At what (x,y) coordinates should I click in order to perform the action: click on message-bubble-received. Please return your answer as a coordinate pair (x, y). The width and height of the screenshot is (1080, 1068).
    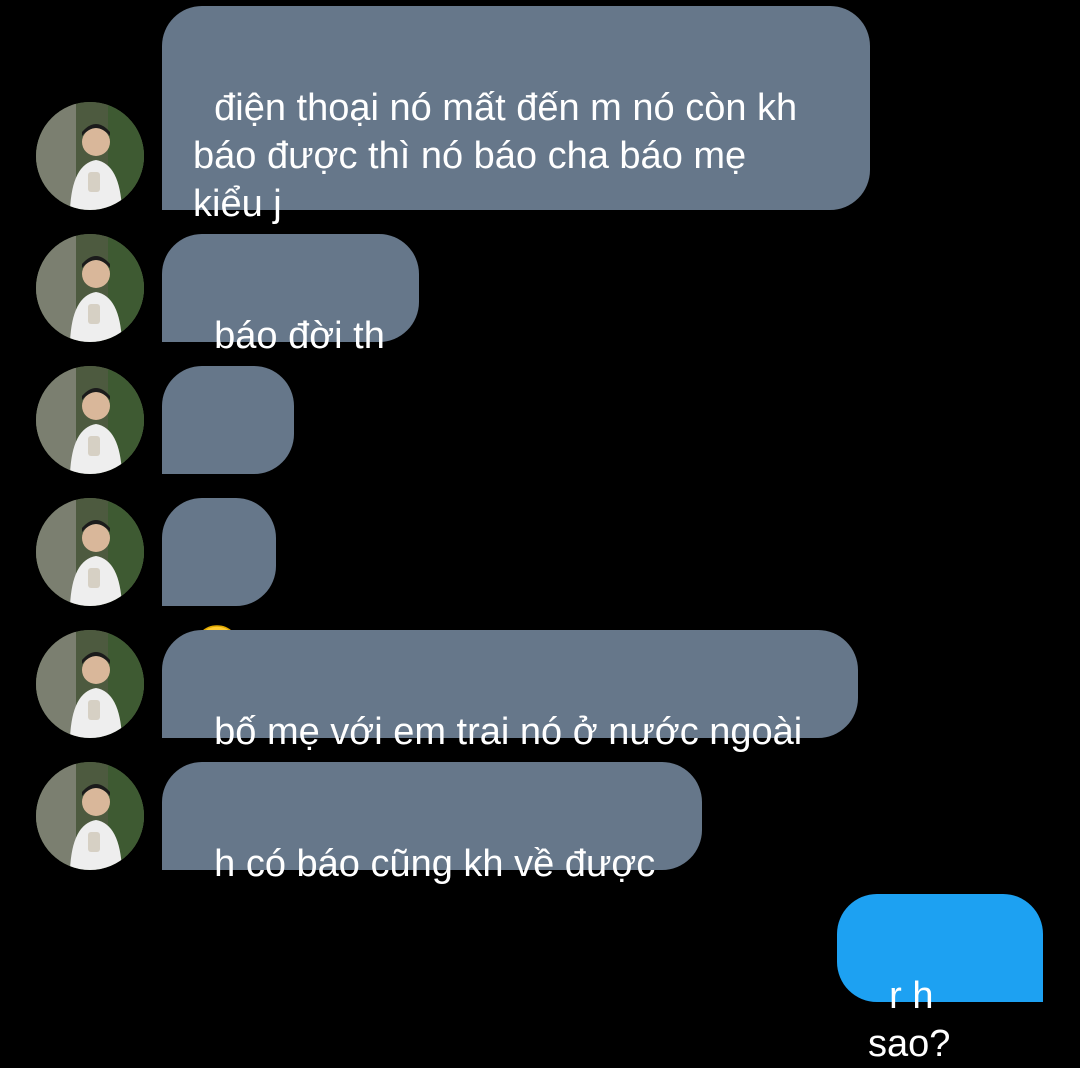
    Looking at the image, I should click on (219, 584).